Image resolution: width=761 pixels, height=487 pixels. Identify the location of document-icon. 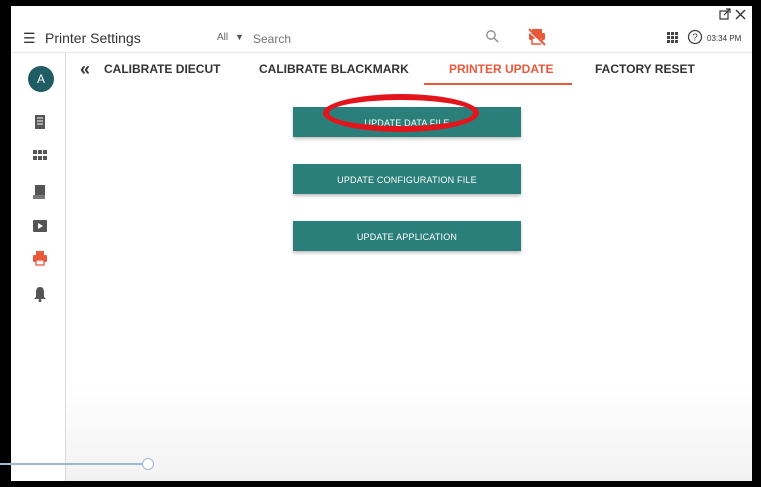
(40, 122).